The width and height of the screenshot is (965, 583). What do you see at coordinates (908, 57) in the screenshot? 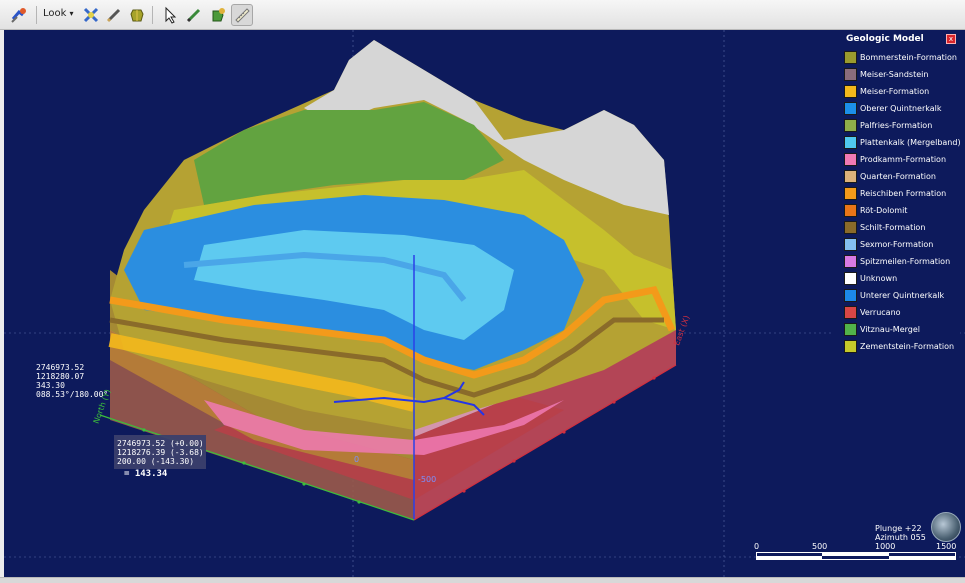
I see `legend-label: Bommerstein-Formation` at bounding box center [908, 57].